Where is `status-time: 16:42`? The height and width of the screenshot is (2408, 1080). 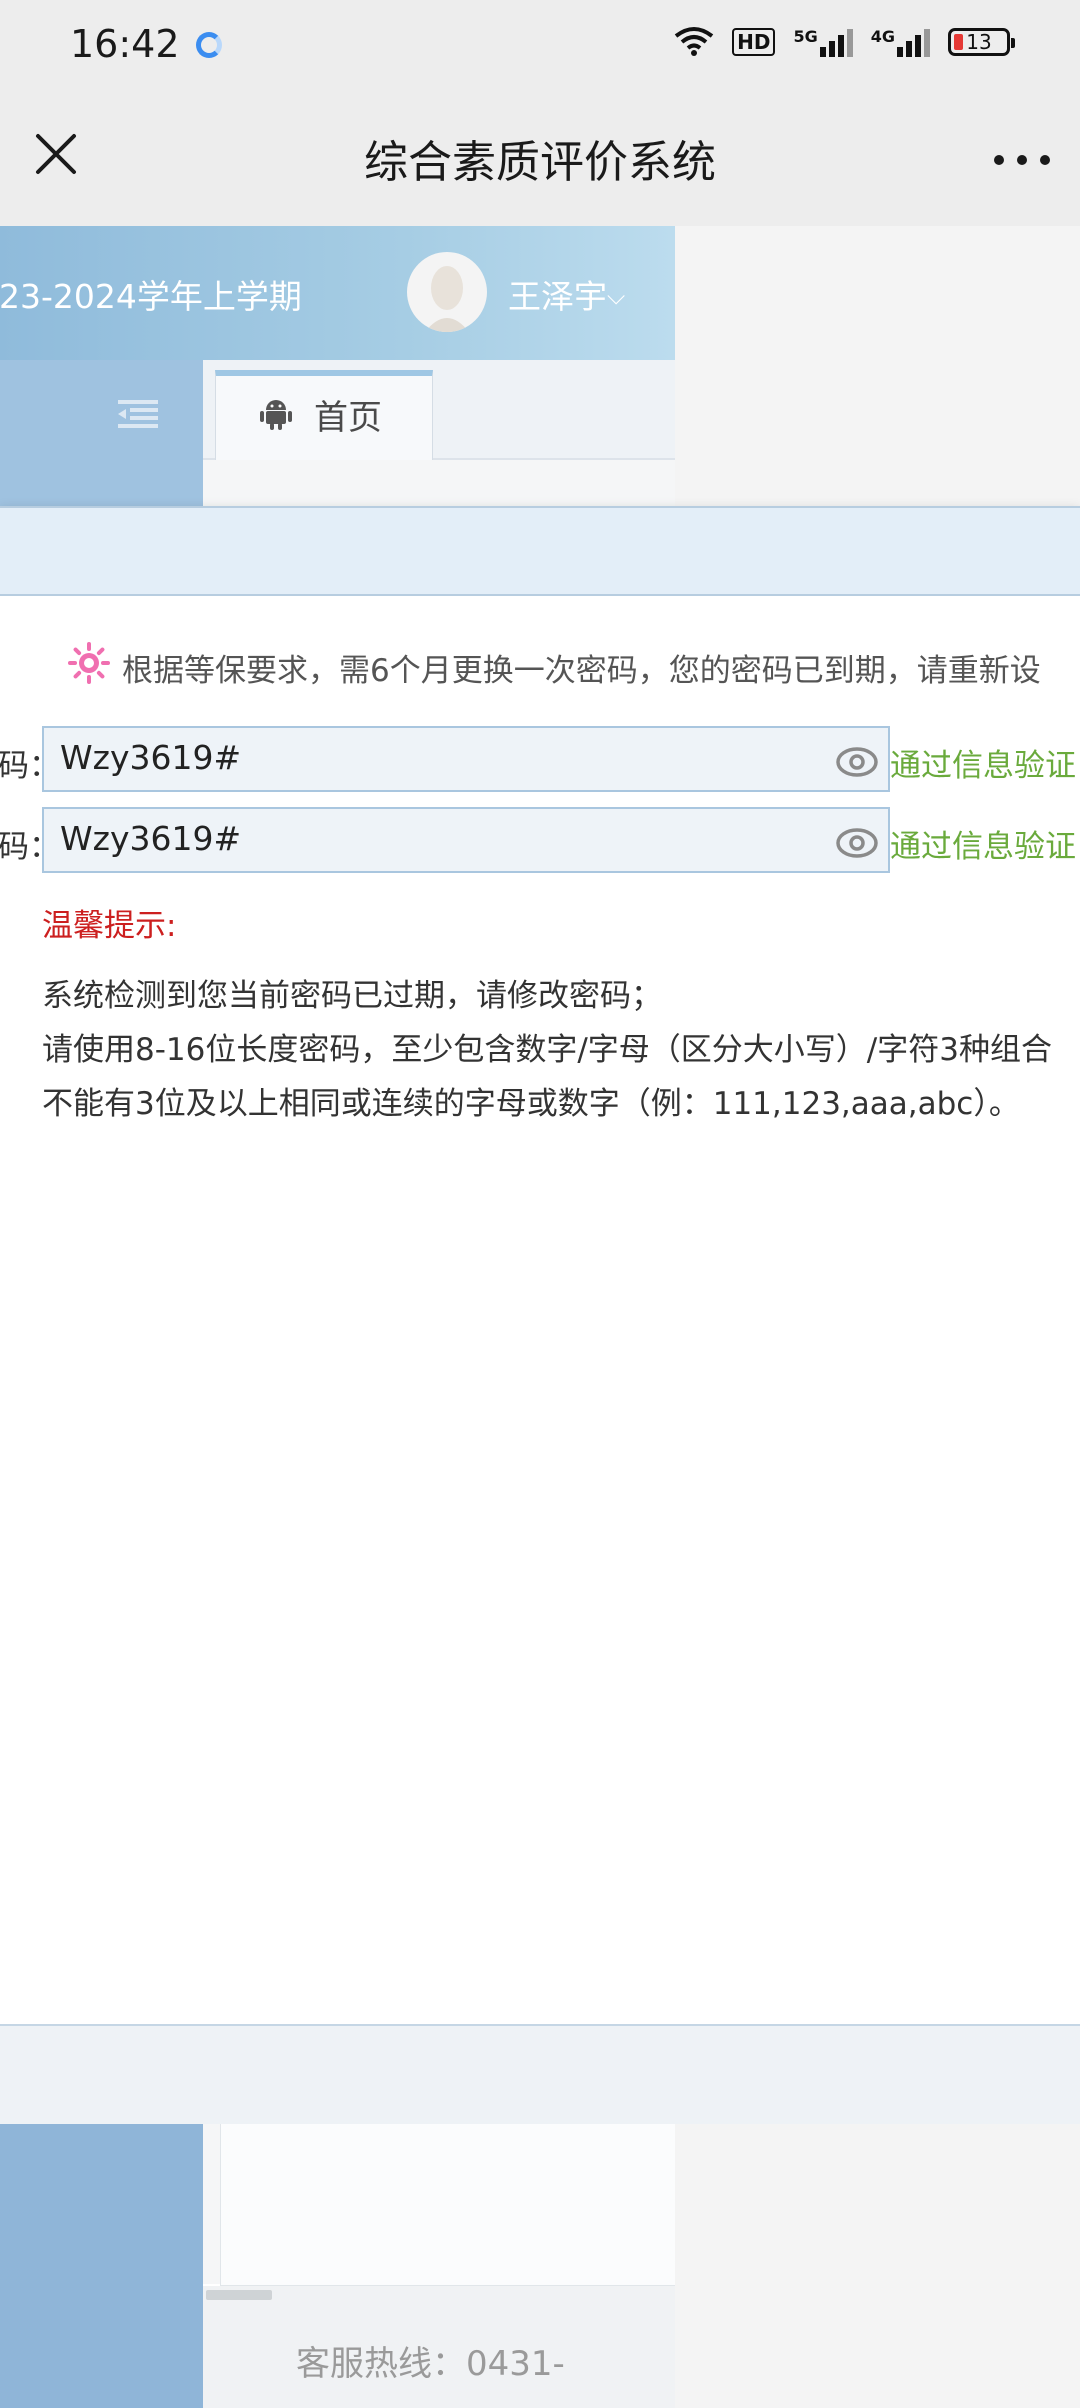 status-time: 16:42 is located at coordinates (125, 44).